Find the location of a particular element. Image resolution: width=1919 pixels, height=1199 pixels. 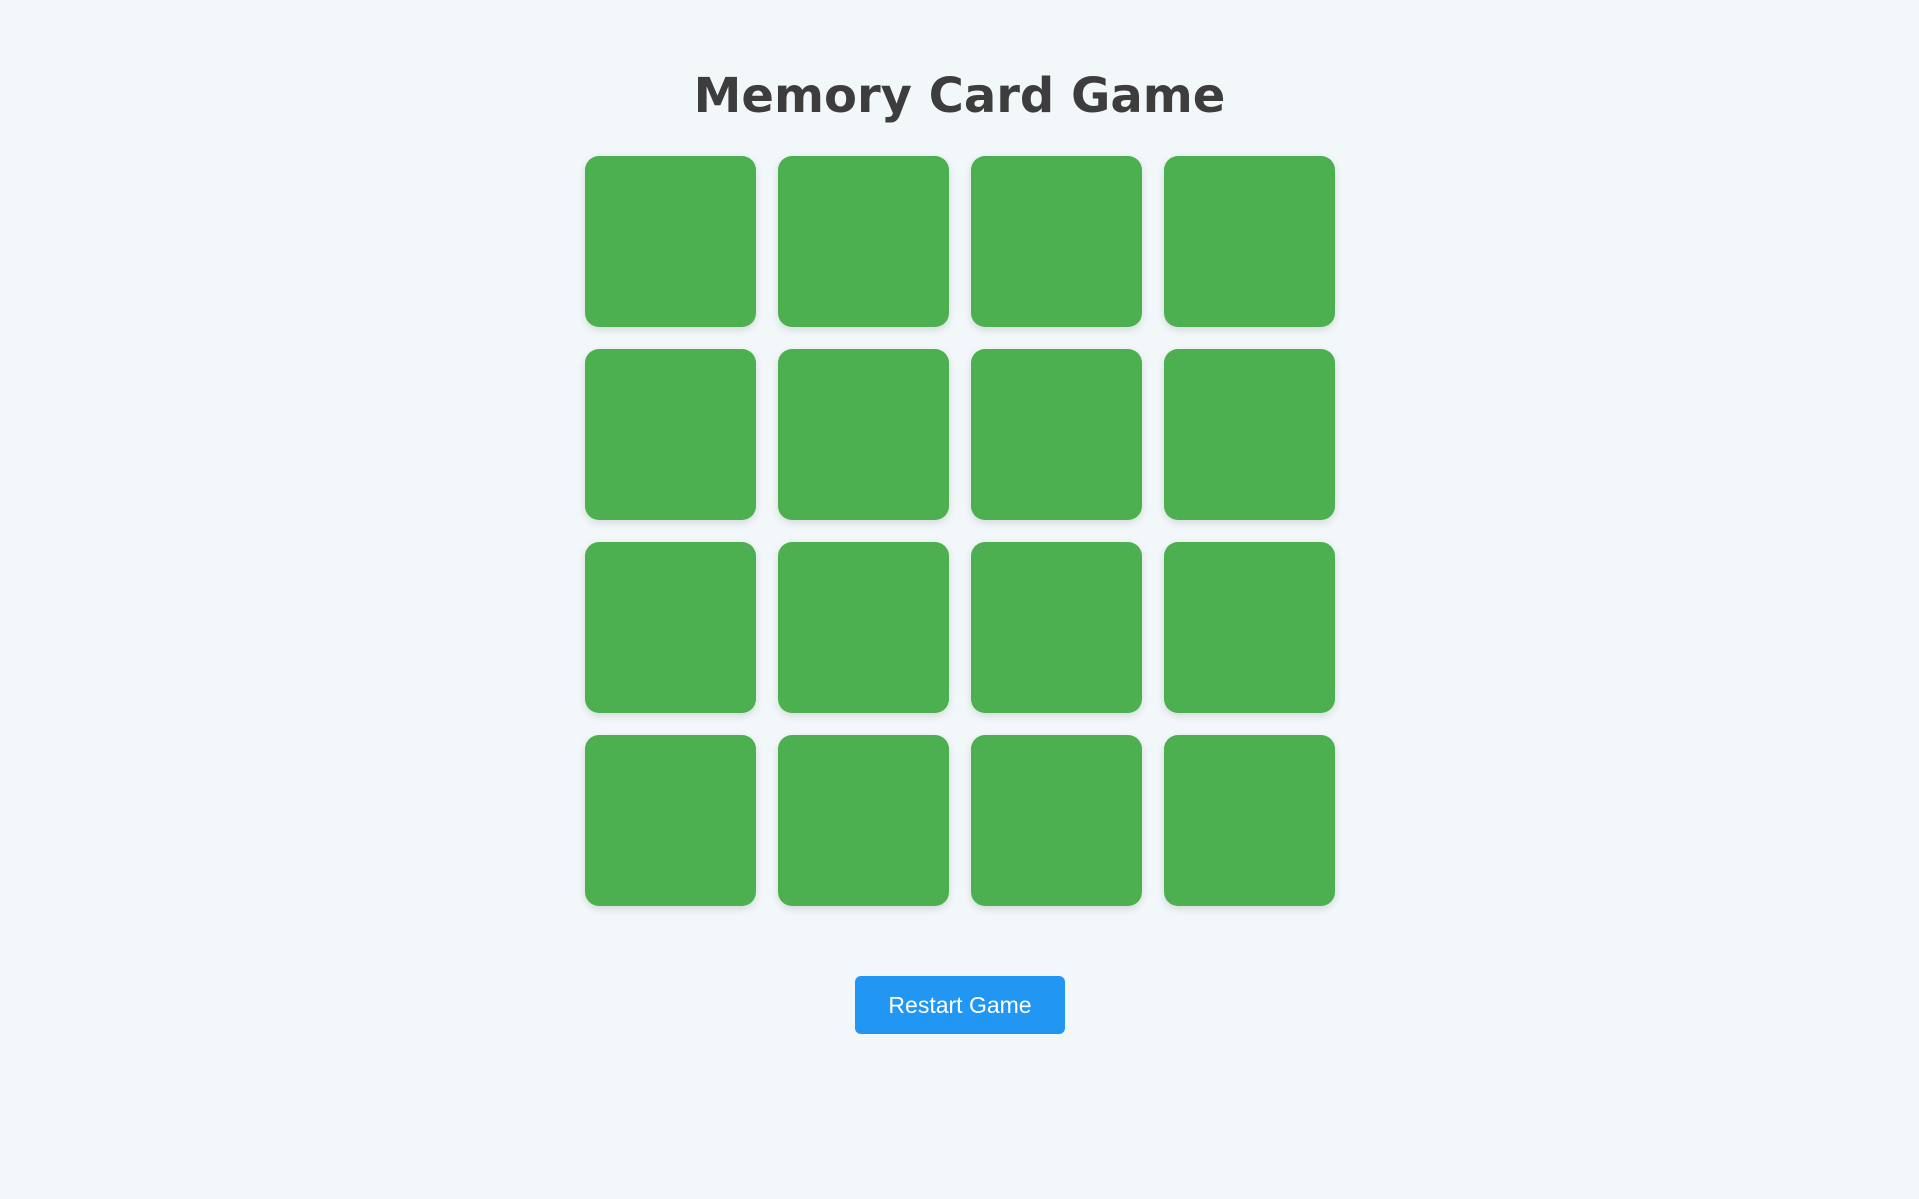

restart-game-button: Restart Game is located at coordinates (960, 1005).